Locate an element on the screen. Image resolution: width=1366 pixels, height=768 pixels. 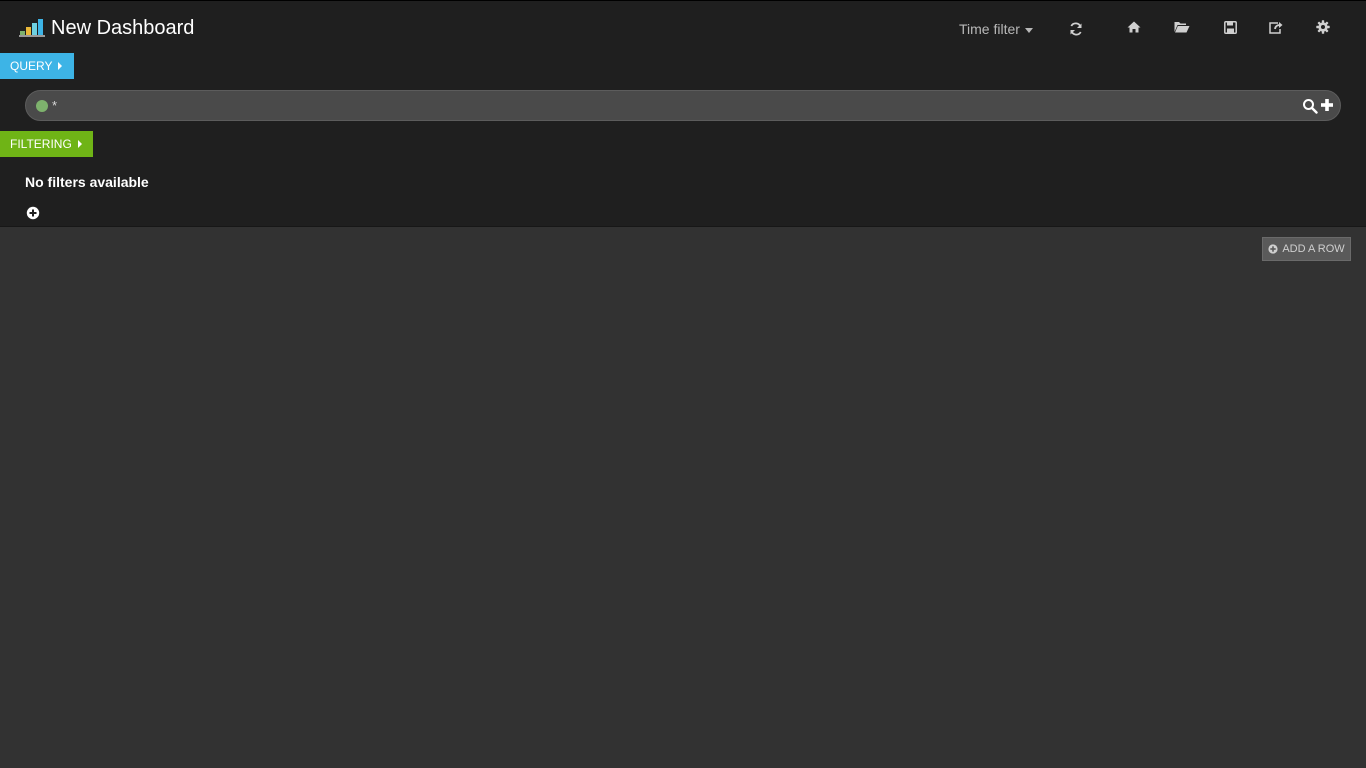
refresh-button is located at coordinates (1076, 29).